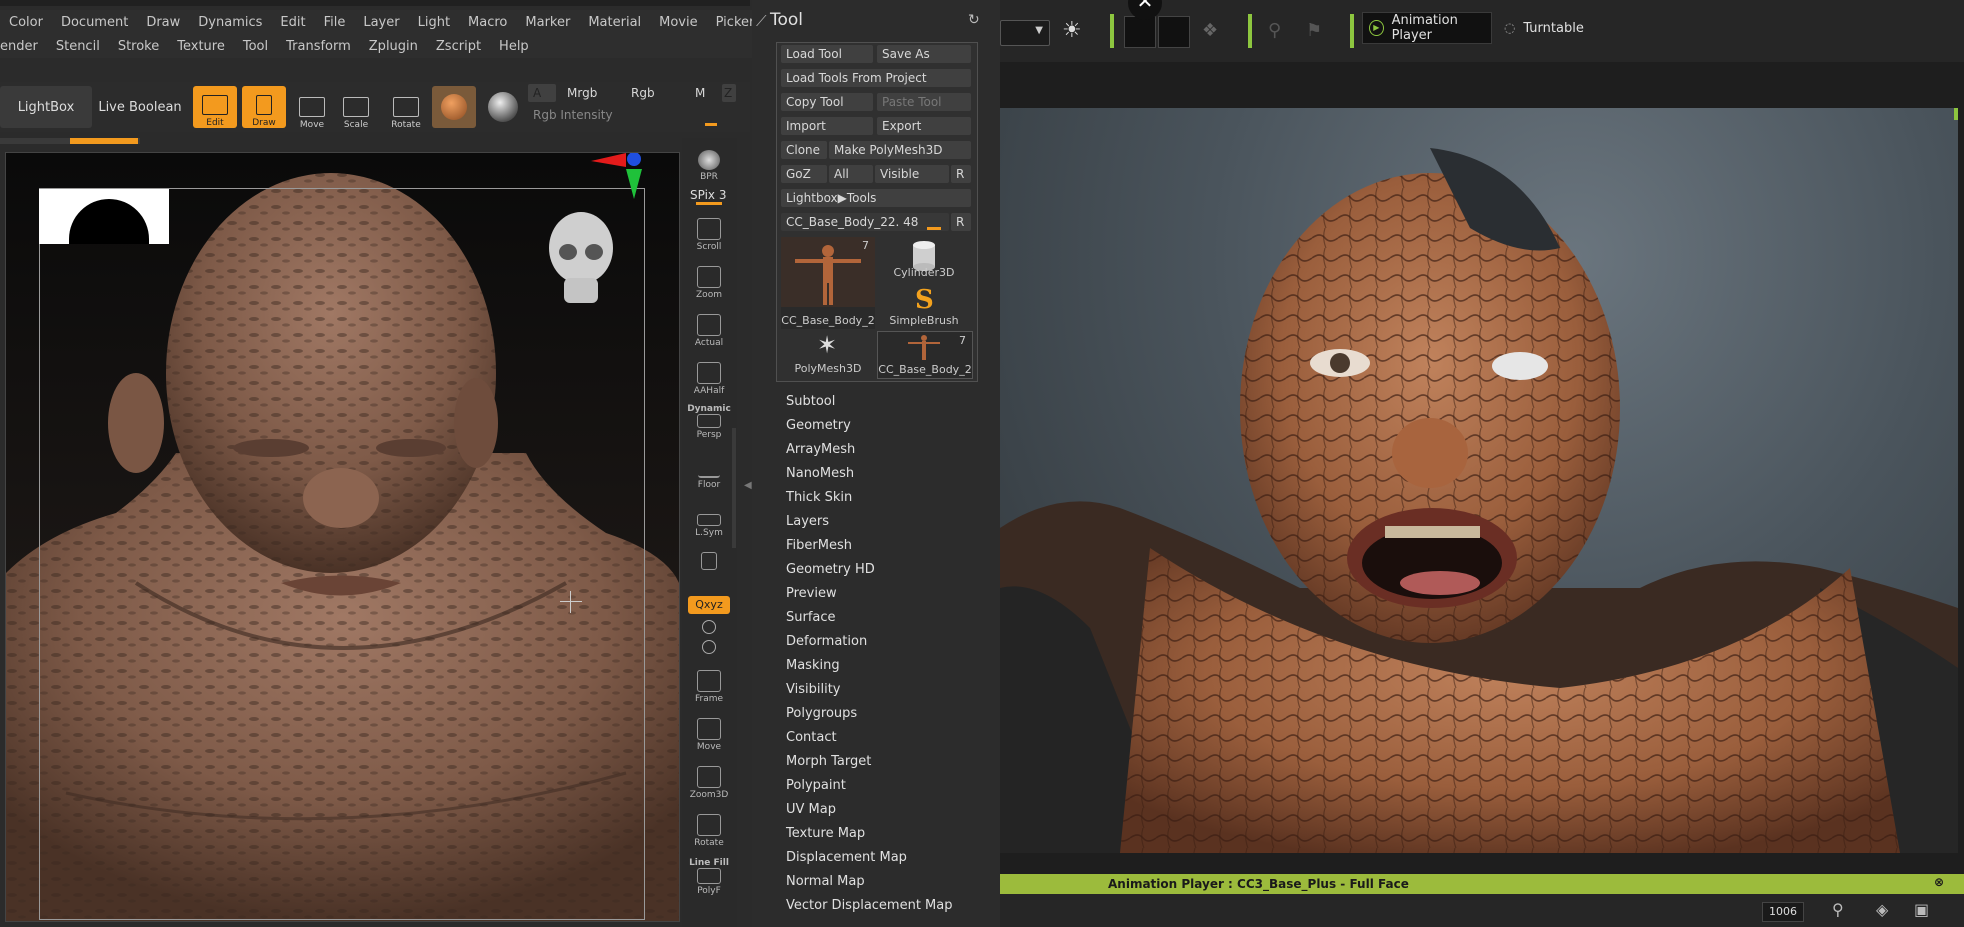 The height and width of the screenshot is (927, 1964). What do you see at coordinates (811, 617) in the screenshot?
I see `subpalette-surface: Surface` at bounding box center [811, 617].